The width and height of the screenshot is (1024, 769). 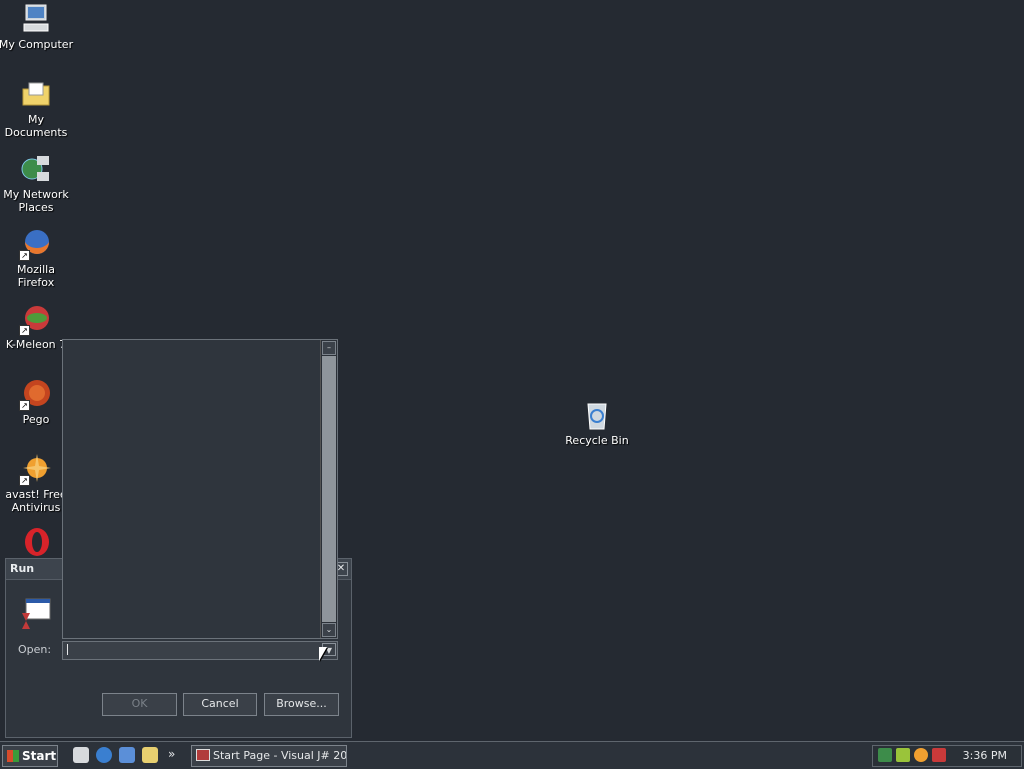 I want to click on show-desktop-icon, so click(x=81, y=755).